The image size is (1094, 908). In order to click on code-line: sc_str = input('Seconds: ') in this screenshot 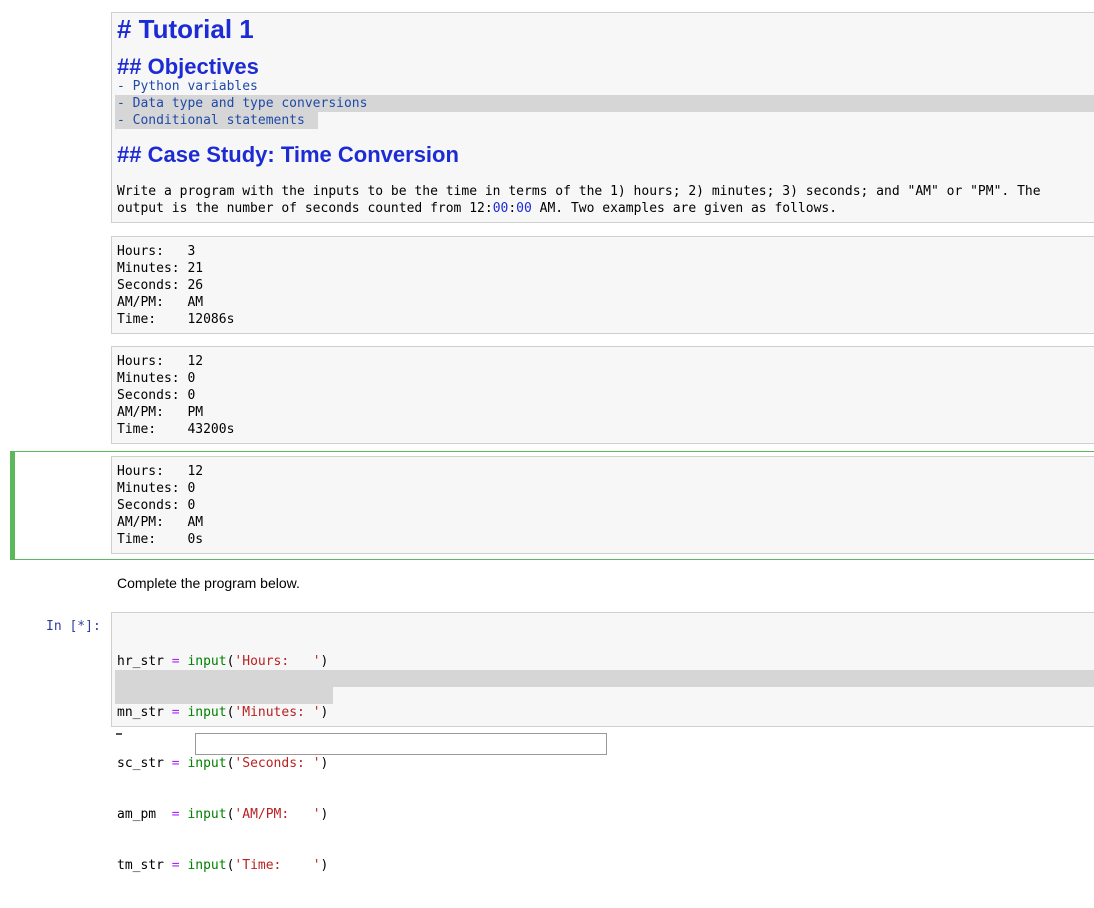, I will do `click(223, 763)`.